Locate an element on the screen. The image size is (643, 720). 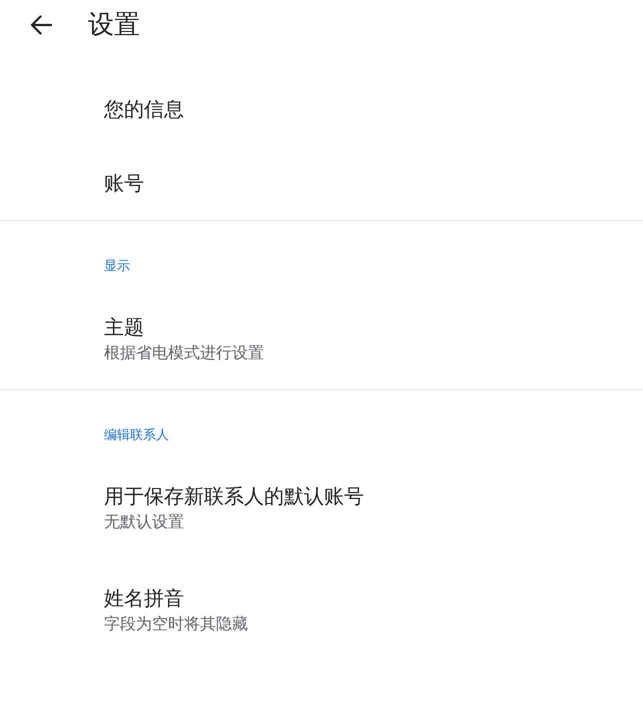
item-title: 用于保存新联系人的默认账号 is located at coordinates (234, 496).